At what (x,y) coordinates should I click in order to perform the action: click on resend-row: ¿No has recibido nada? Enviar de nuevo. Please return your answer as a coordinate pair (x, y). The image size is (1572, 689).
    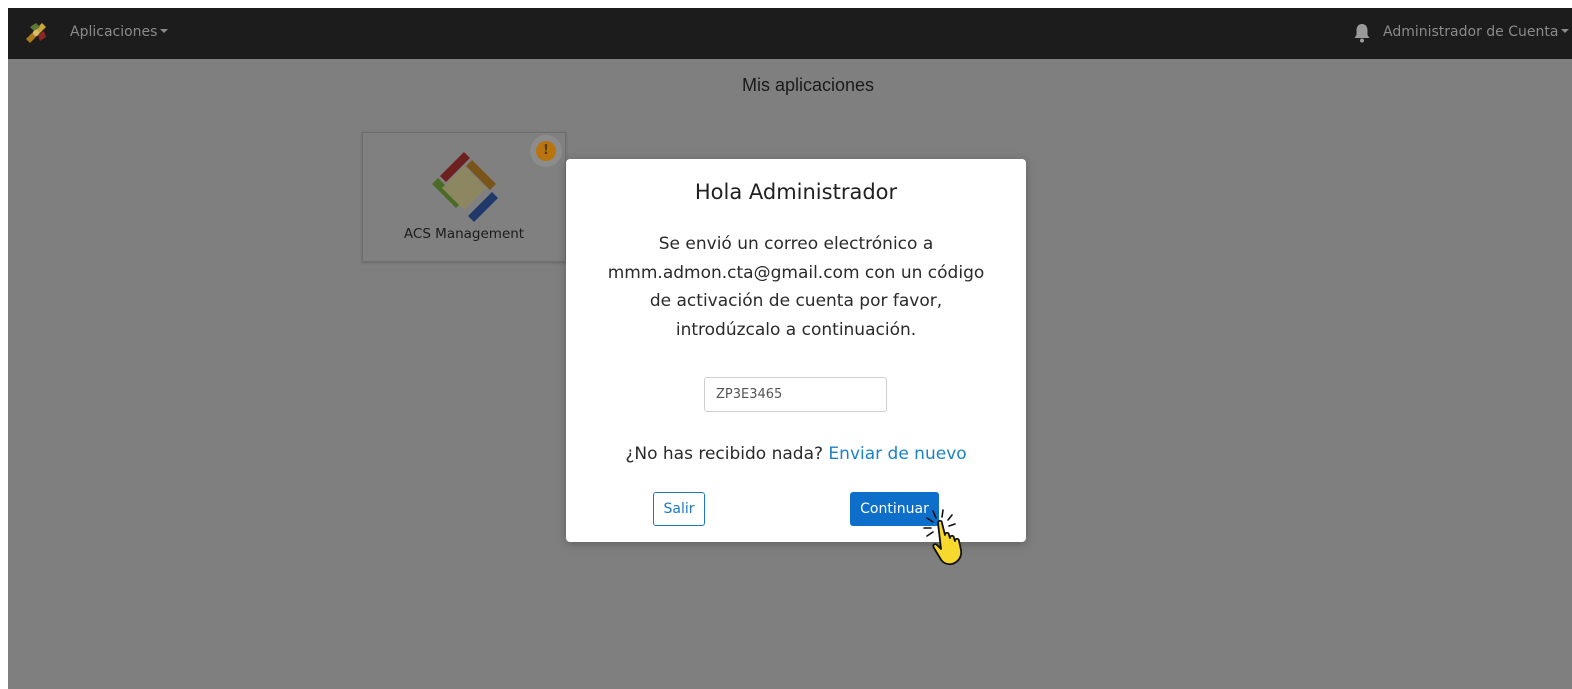
    Looking at the image, I should click on (796, 454).